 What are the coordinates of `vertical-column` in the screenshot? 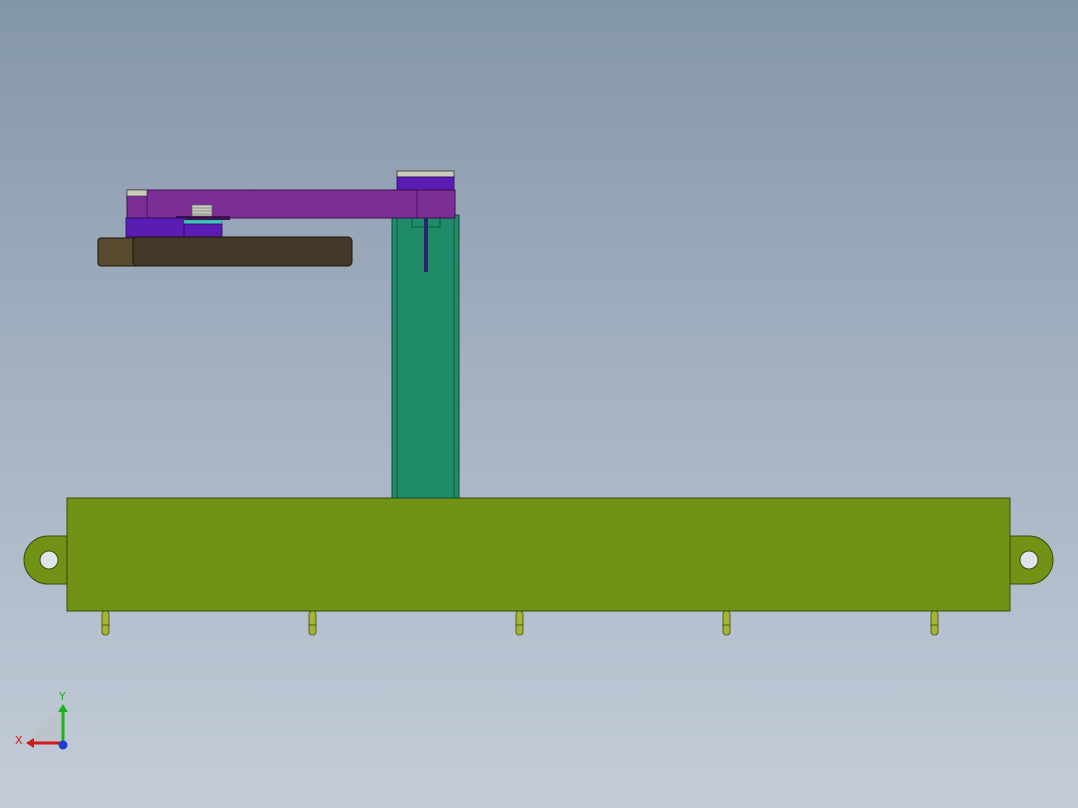 It's located at (425, 356).